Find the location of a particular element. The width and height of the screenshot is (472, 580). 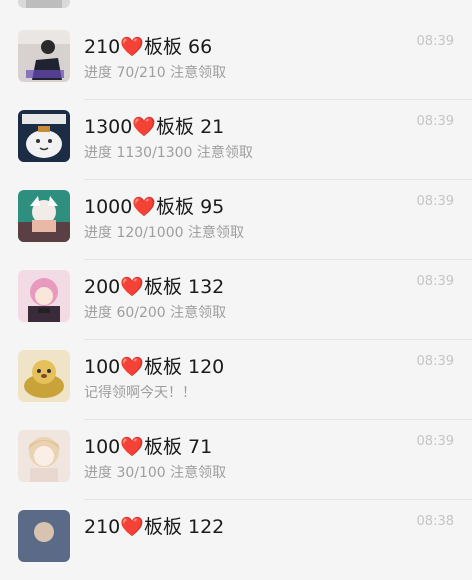

chat-item: 100❤️板板 71 进度 30/100 注意领取 08:39 is located at coordinates (236, 460).